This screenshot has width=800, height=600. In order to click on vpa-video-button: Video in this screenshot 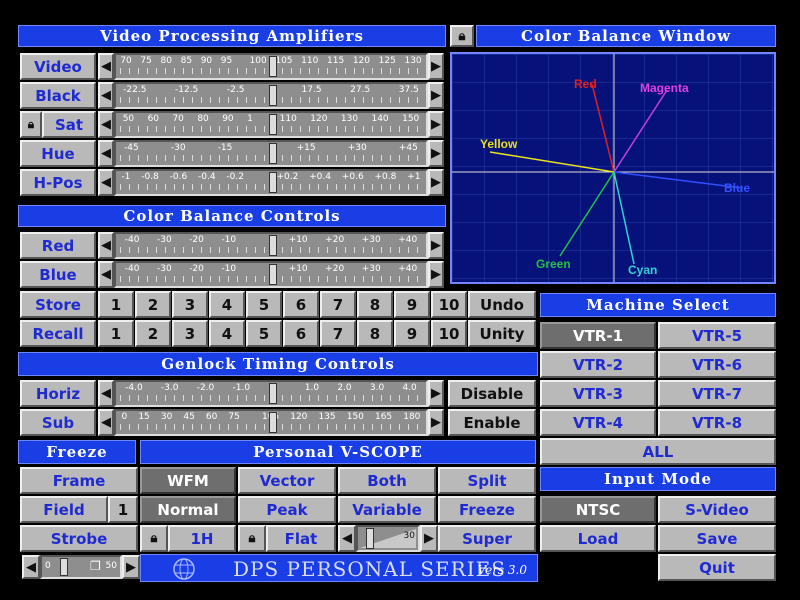, I will do `click(58, 66)`.